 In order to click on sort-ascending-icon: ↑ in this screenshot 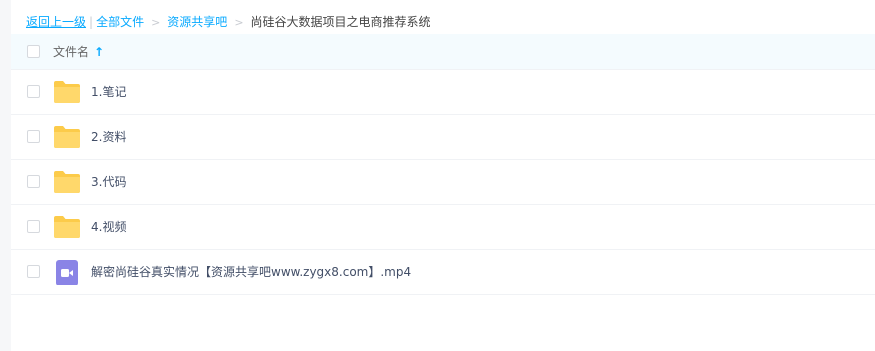, I will do `click(99, 52)`.